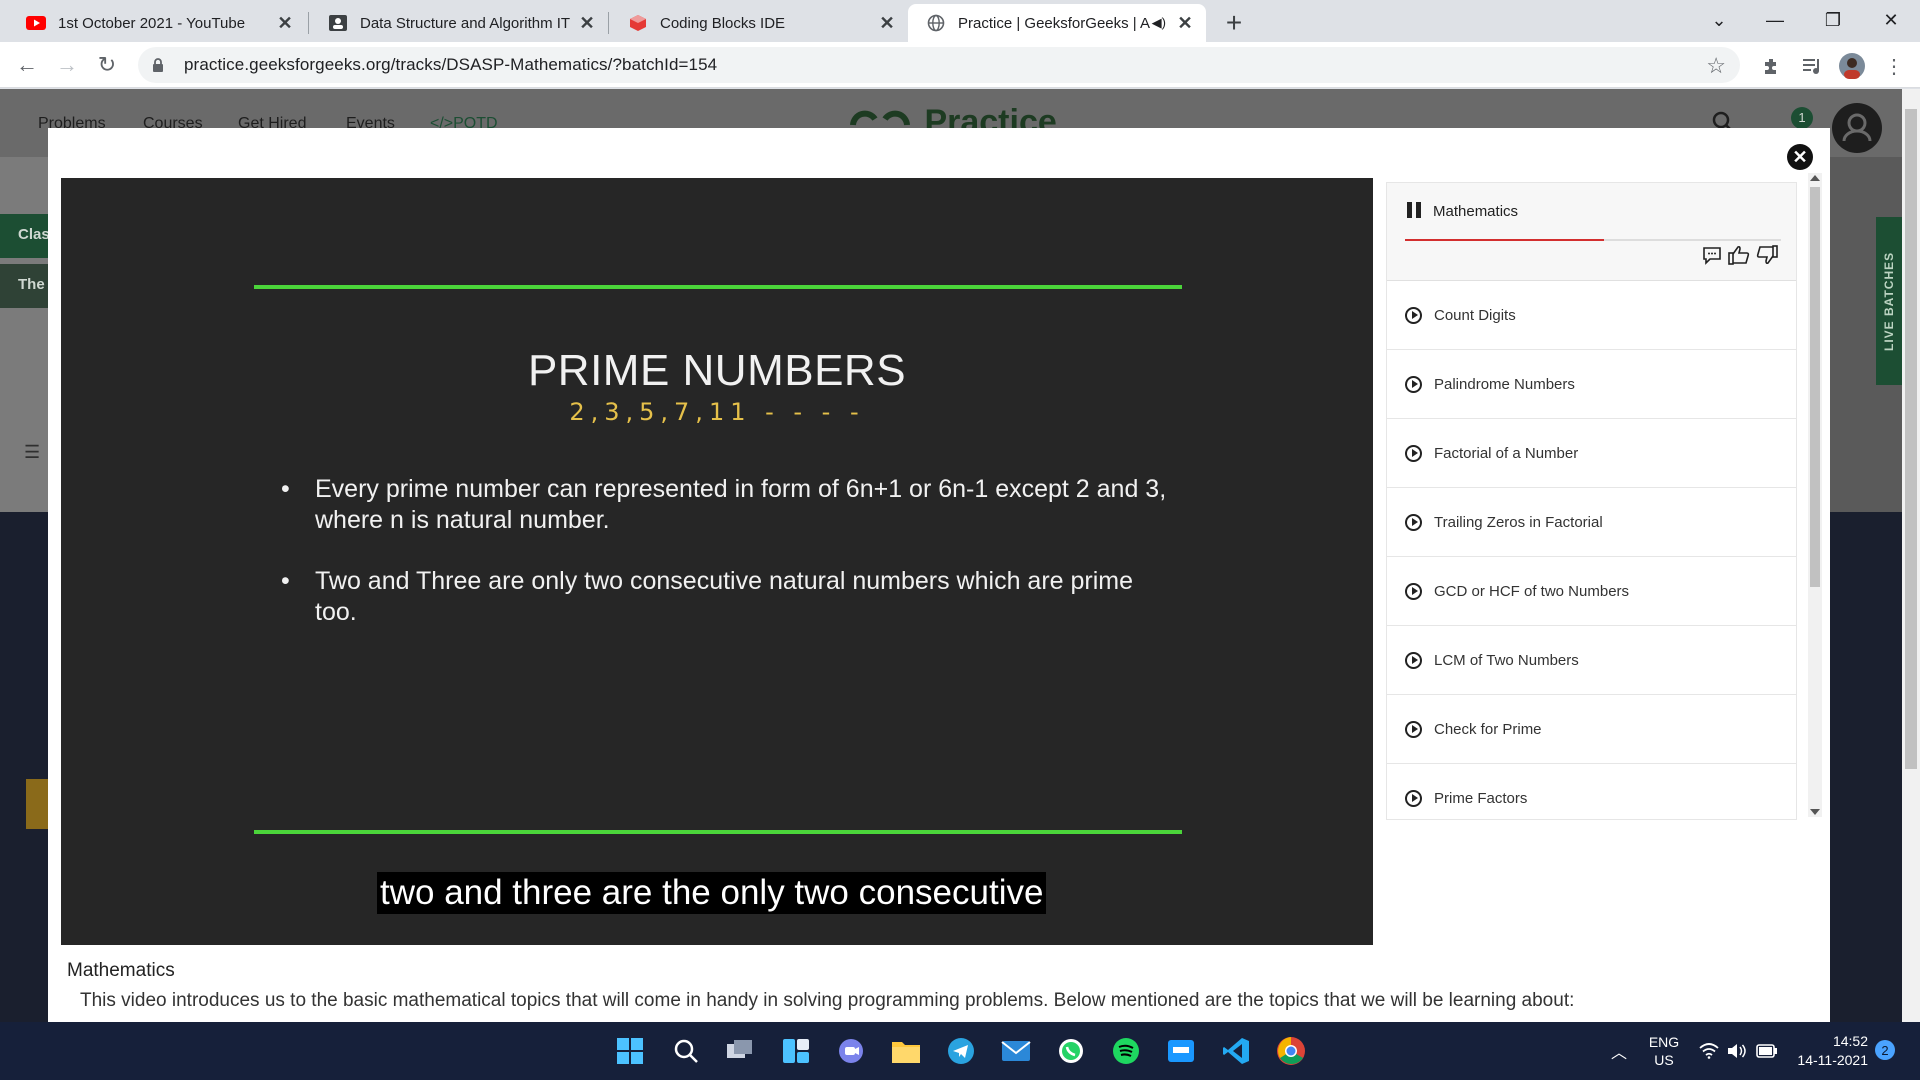 This screenshot has width=1920, height=1080. I want to click on tab-title: Coding Blocks IDE, so click(723, 23).